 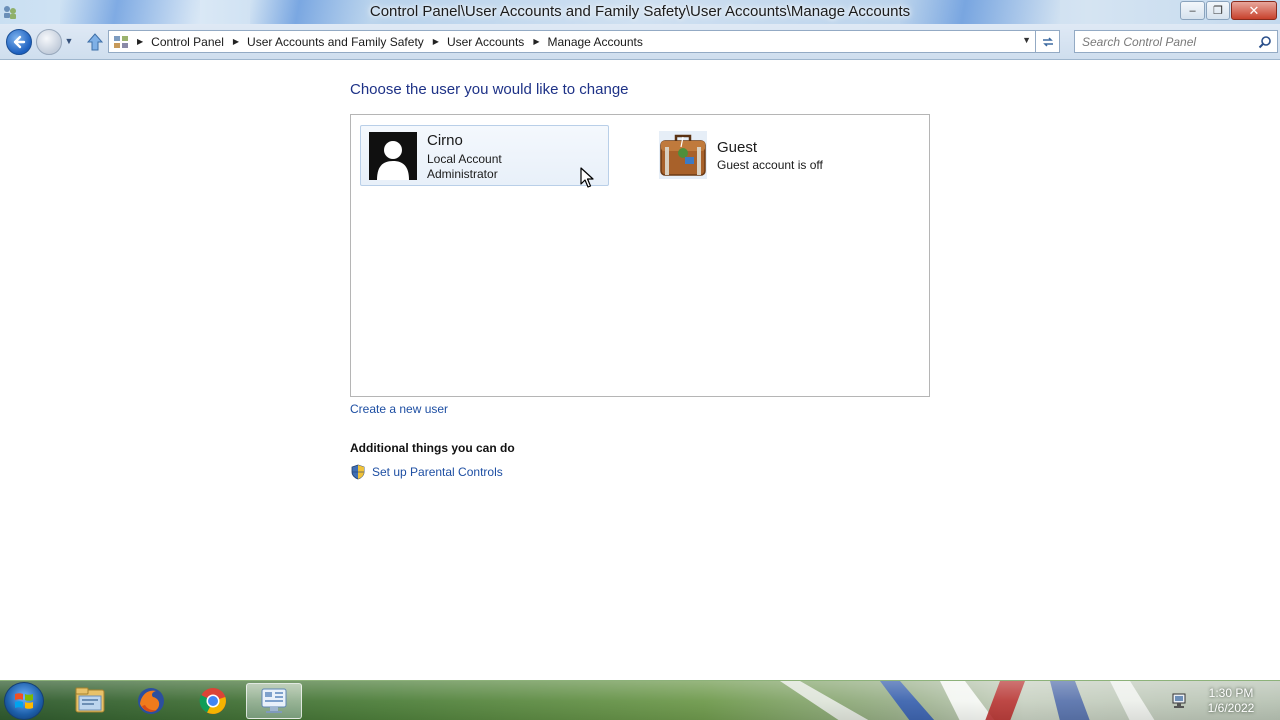 I want to click on arrow-left-icon, so click(x=19, y=42).